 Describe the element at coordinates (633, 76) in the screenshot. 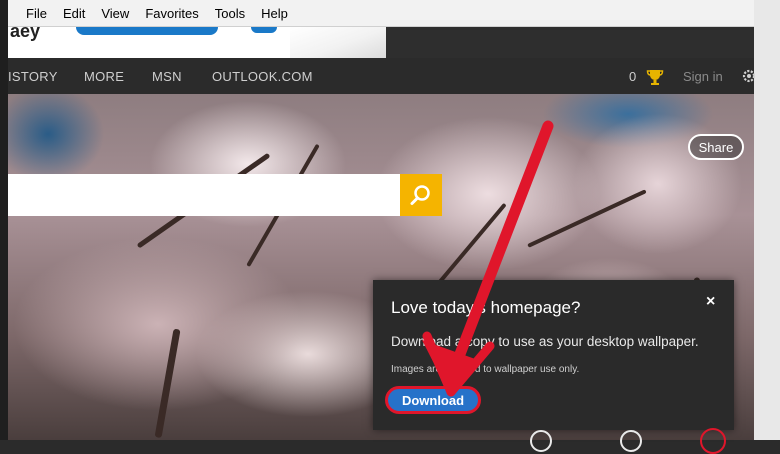

I see `reward-count: 0` at that location.